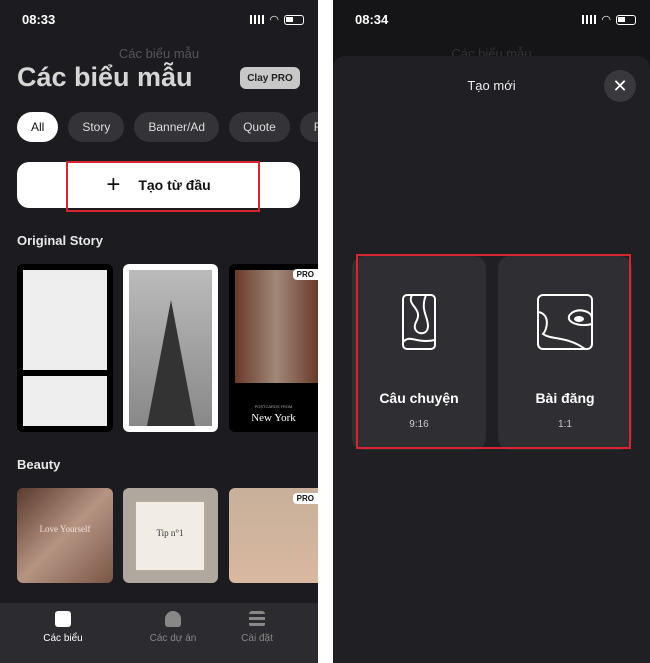 The height and width of the screenshot is (663, 650). I want to click on nav-templates: Các biểu, so click(63, 627).